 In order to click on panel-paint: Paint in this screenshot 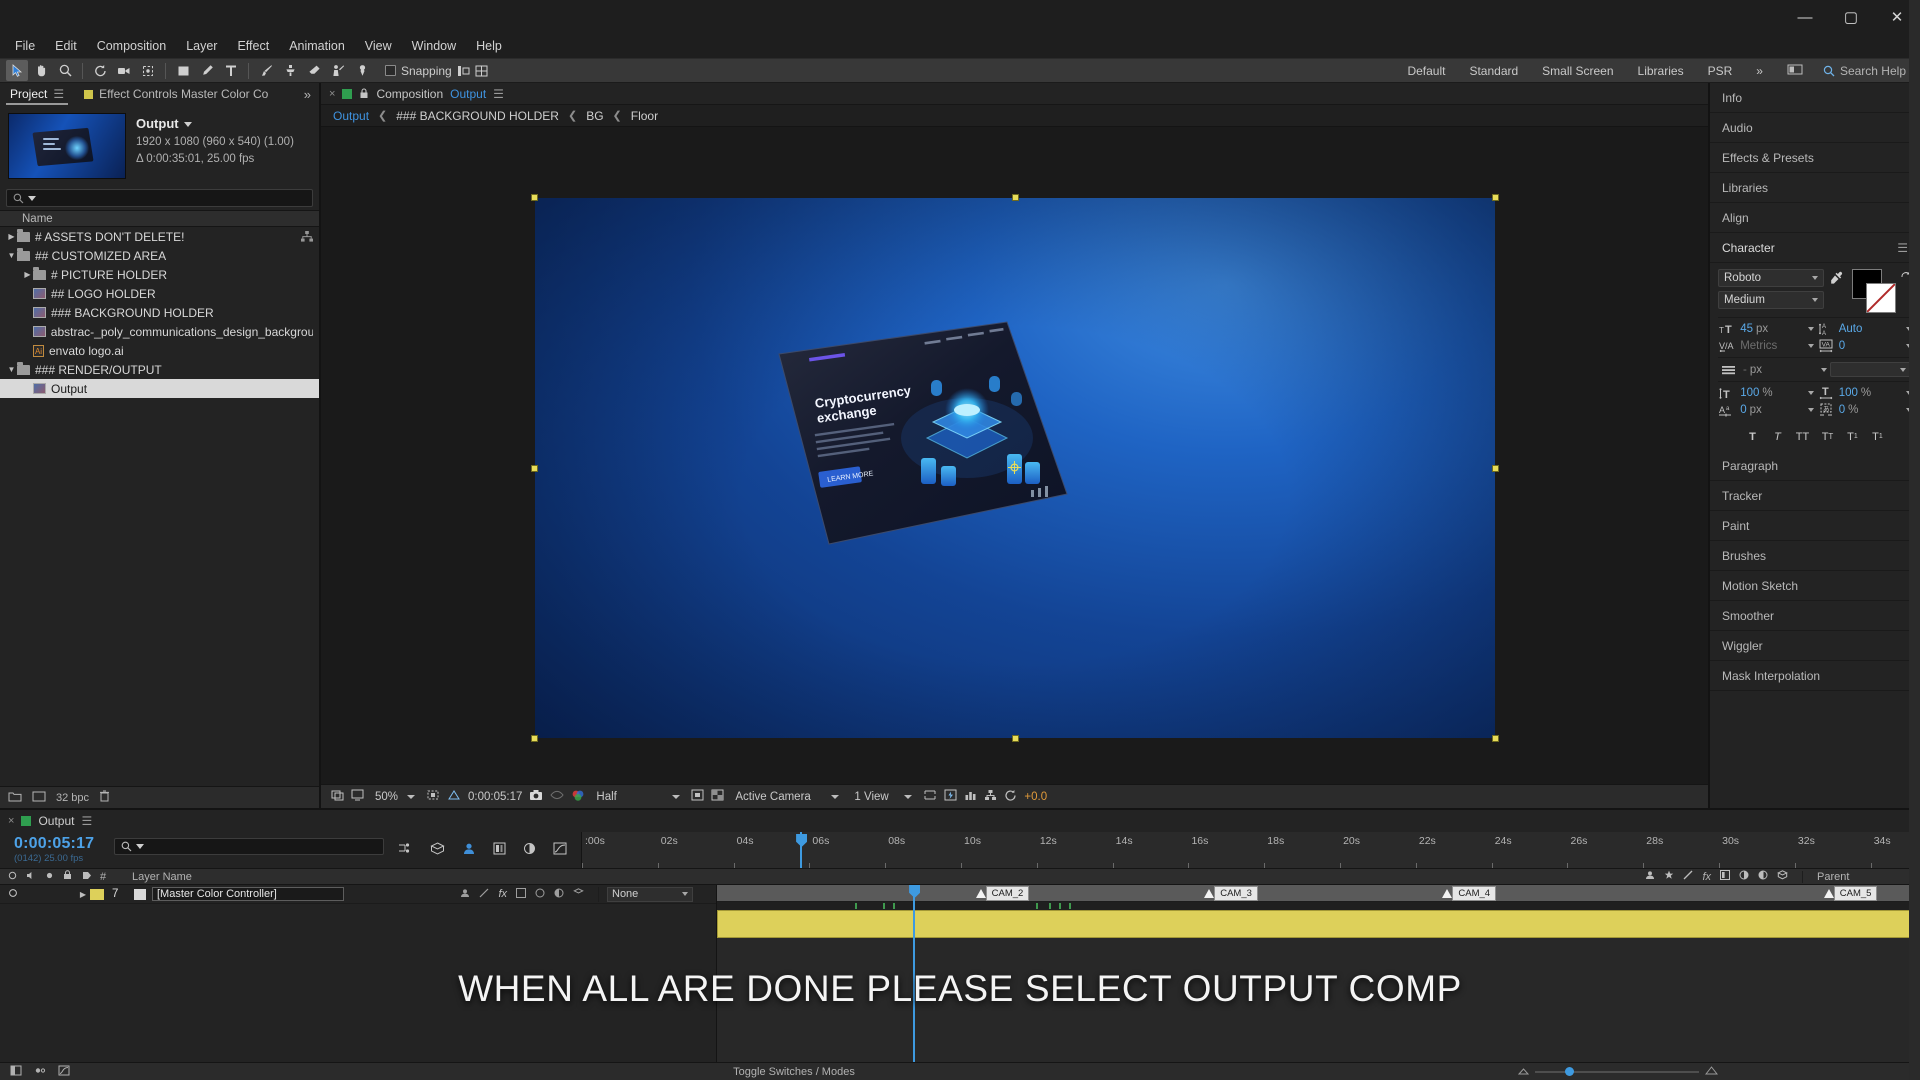, I will do `click(1815, 526)`.